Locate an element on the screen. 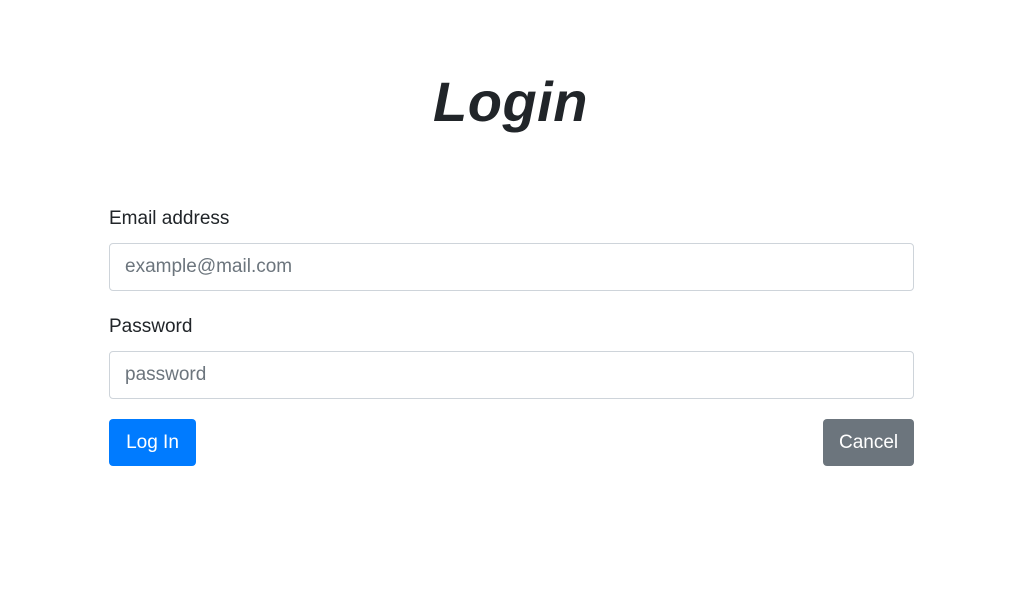  page-title: Login is located at coordinates (510, 101).